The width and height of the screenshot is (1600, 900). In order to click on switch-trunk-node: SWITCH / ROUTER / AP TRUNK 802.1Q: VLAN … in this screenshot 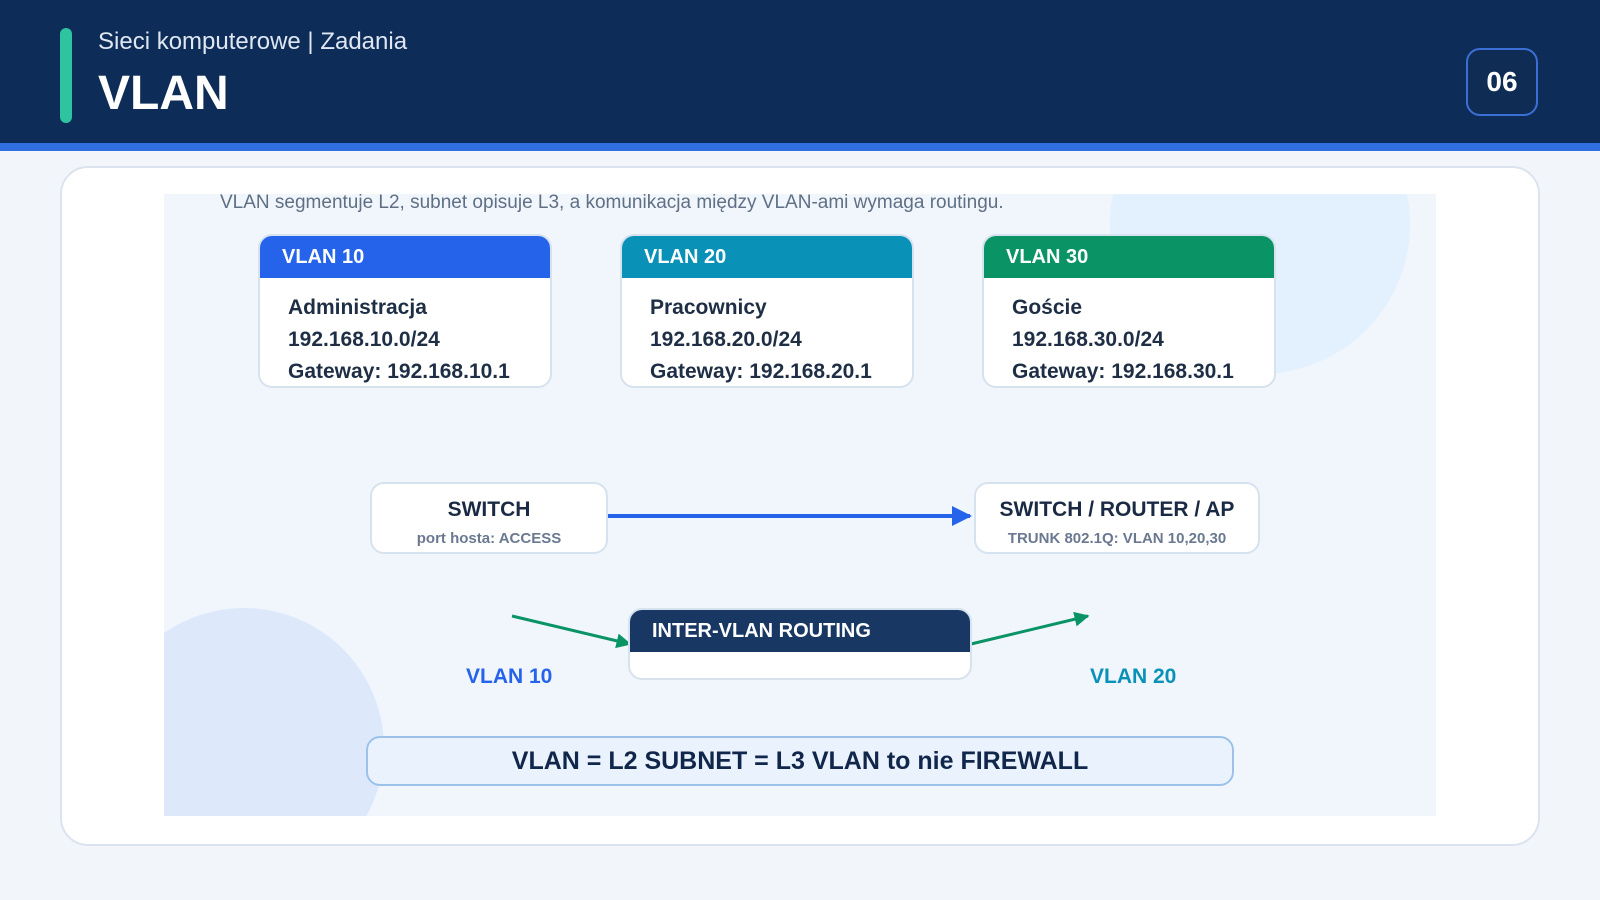, I will do `click(1117, 518)`.